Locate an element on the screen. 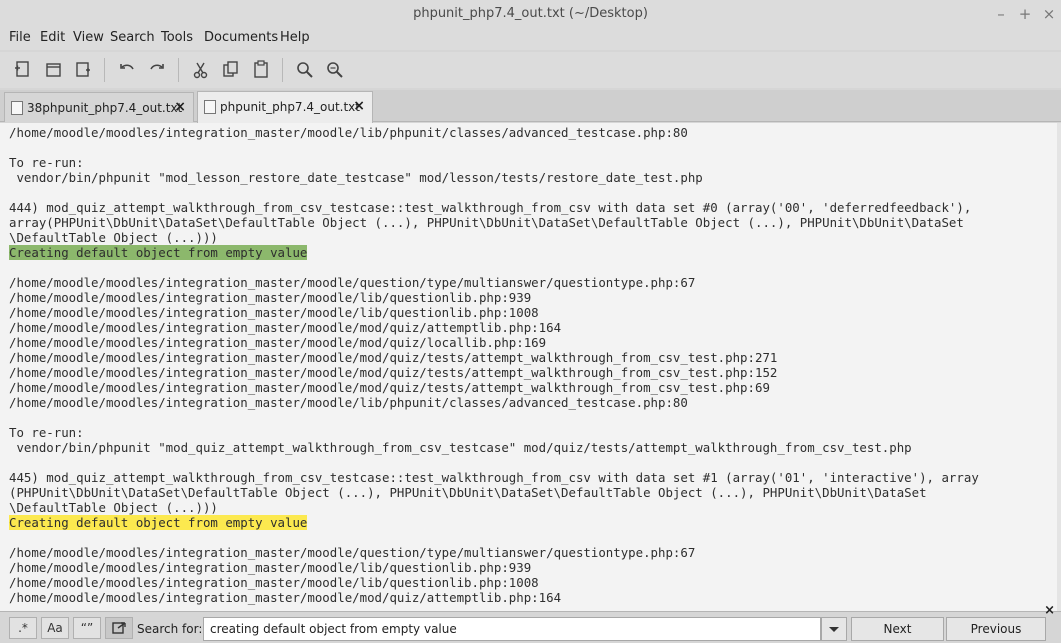 Image resolution: width=1061 pixels, height=643 pixels. whole-word-toggle: “” is located at coordinates (87, 628).